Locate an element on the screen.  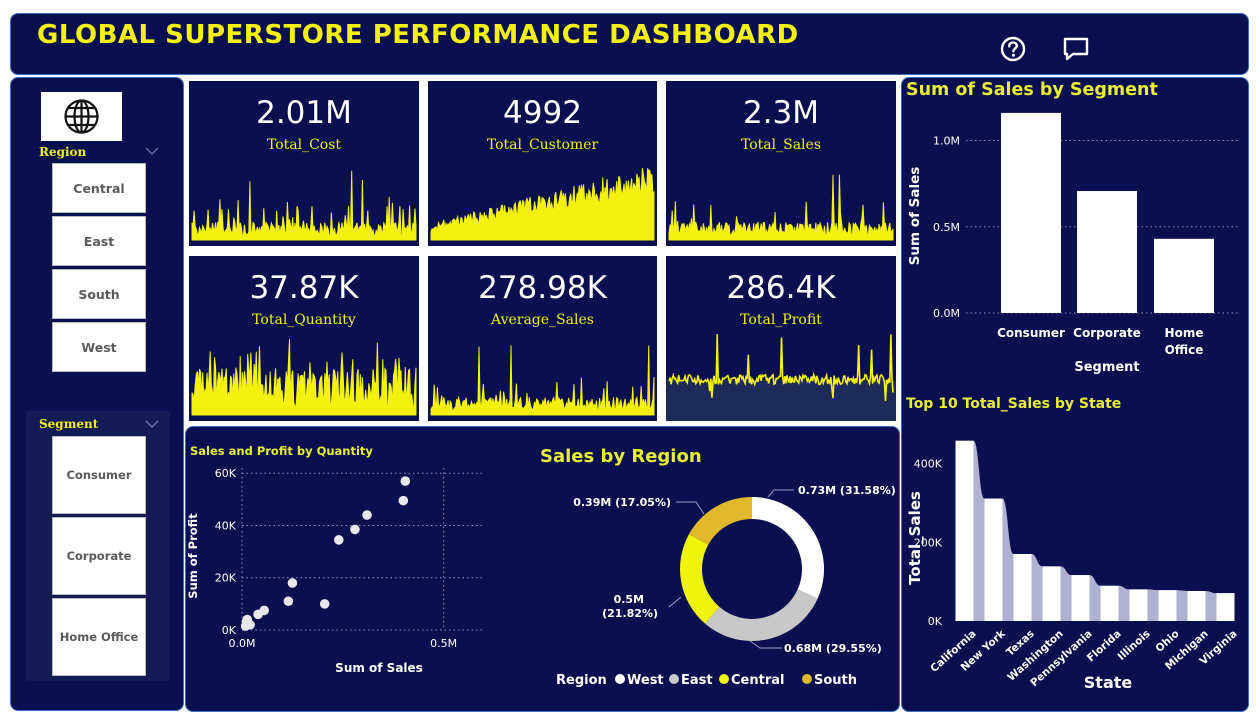
legend-label: Central is located at coordinates (757, 680).